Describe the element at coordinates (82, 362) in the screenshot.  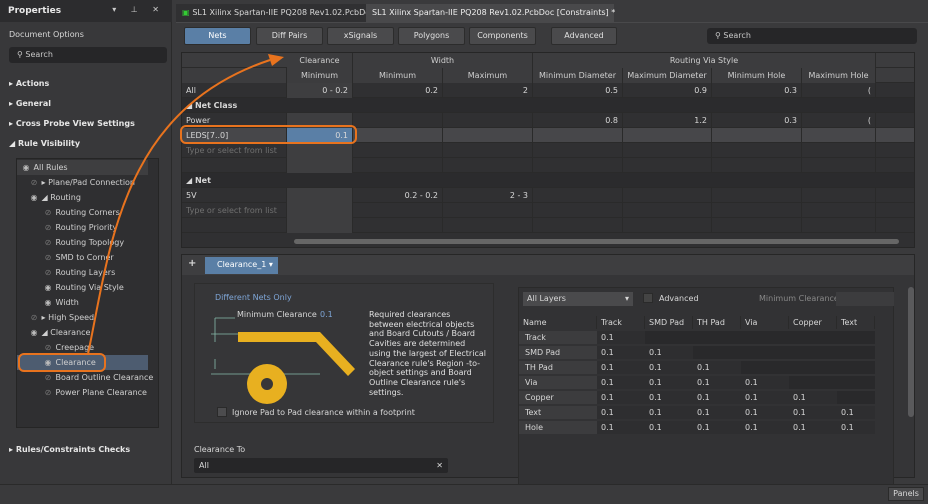
I see `tree-item: ◉ Clearance` at that location.